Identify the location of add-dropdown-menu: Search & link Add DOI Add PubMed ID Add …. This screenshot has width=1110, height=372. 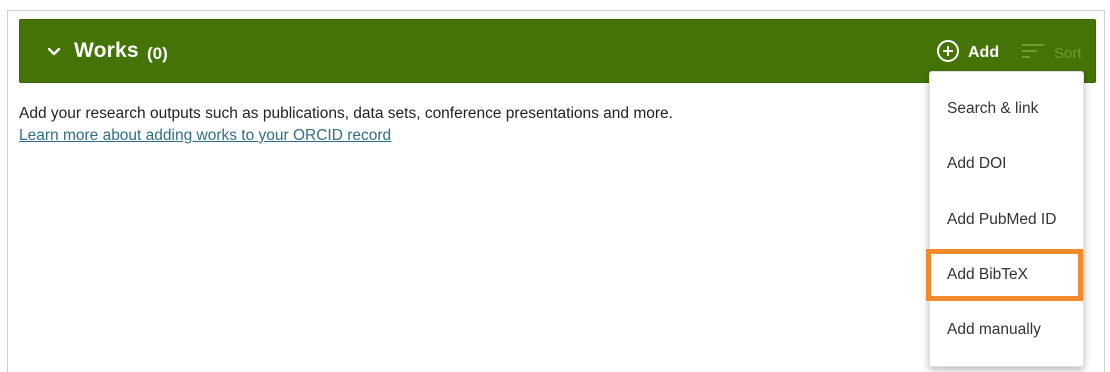
(1005, 219).